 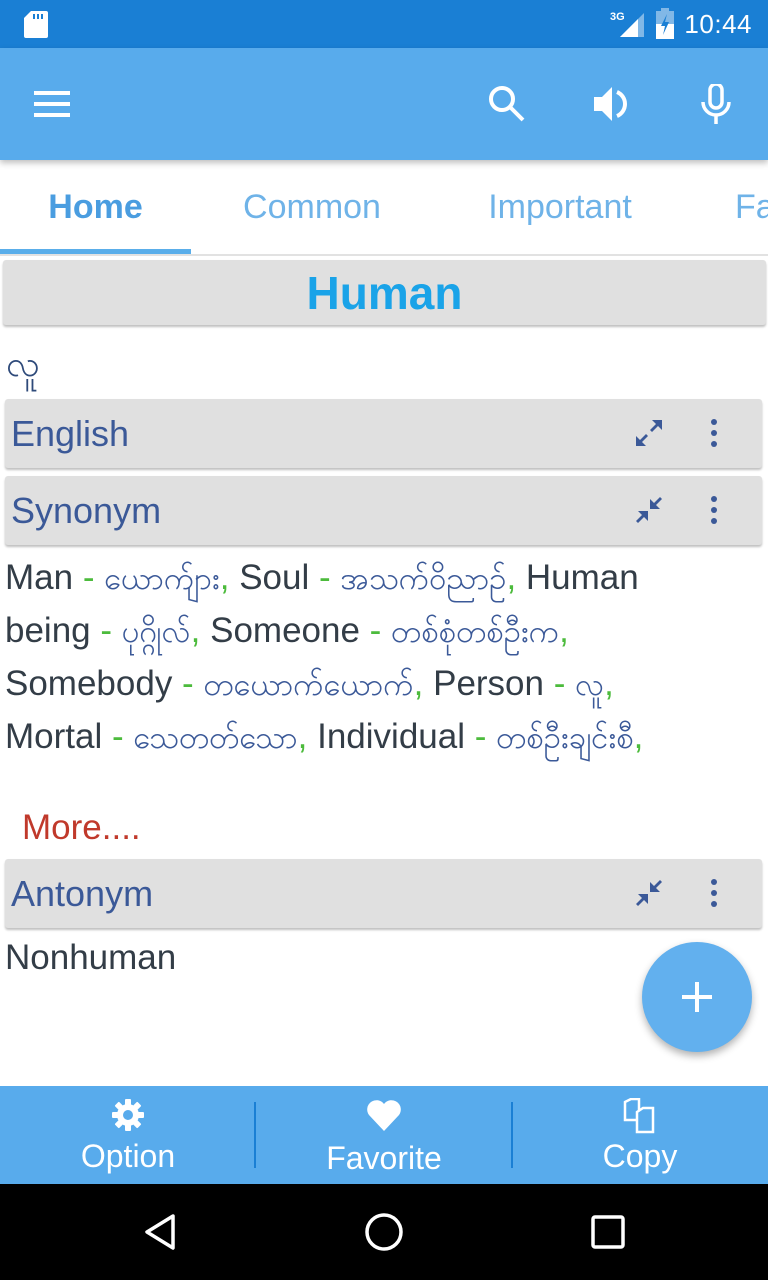 What do you see at coordinates (384, 104) in the screenshot?
I see `app-bar` at bounding box center [384, 104].